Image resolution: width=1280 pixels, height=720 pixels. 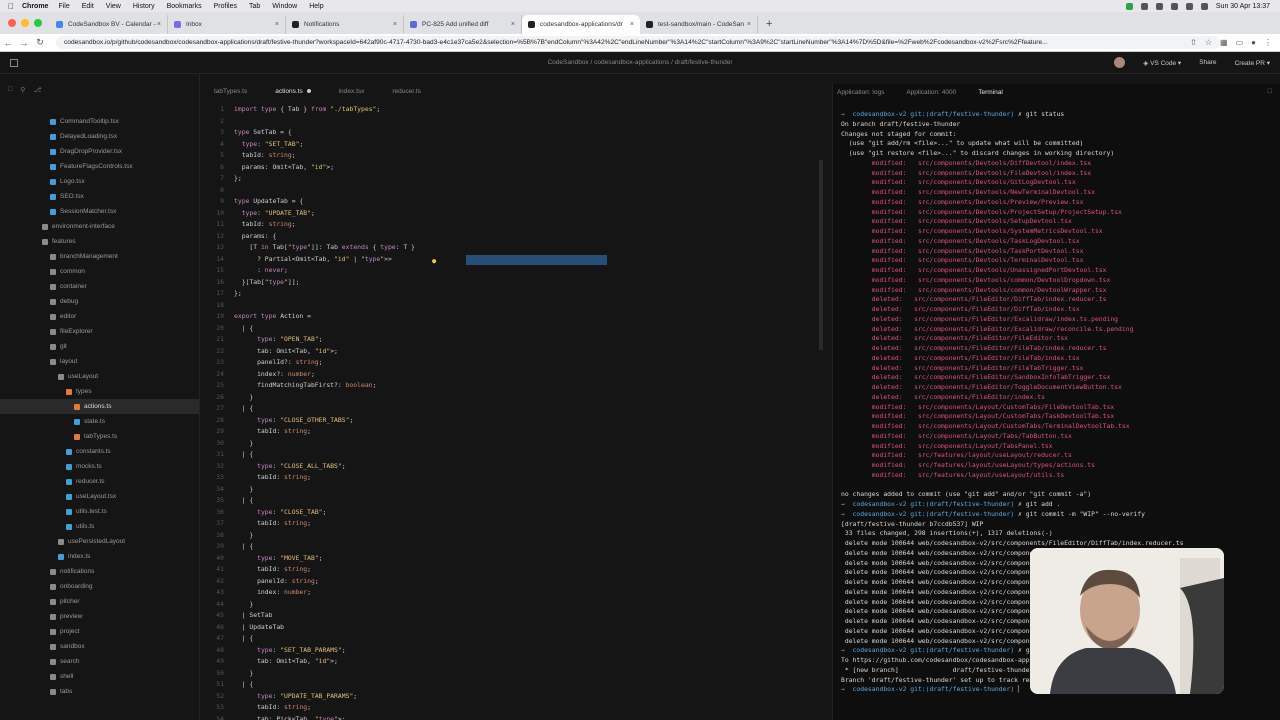 What do you see at coordinates (99, 151) in the screenshot?
I see `file-tree-item: DragDropProvider.tsx` at bounding box center [99, 151].